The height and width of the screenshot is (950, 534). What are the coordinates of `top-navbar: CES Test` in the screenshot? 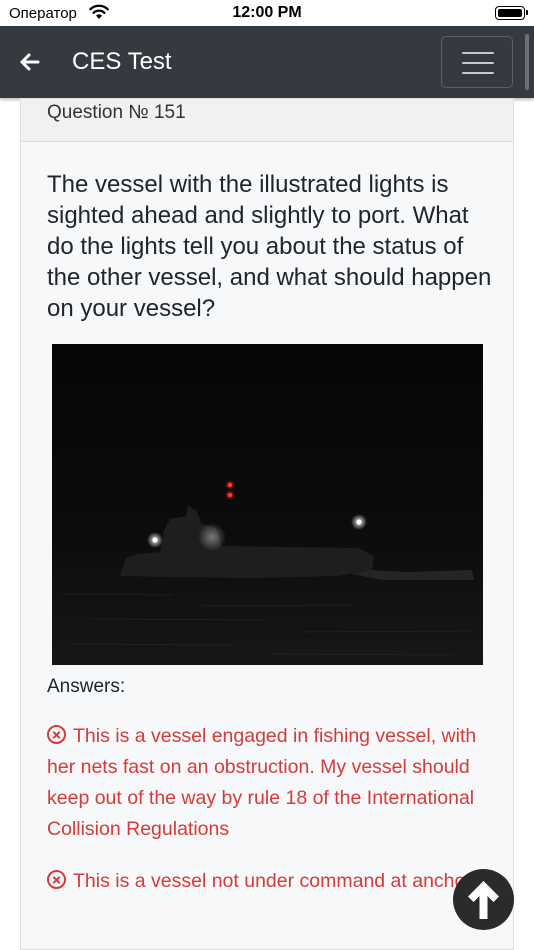 It's located at (267, 62).